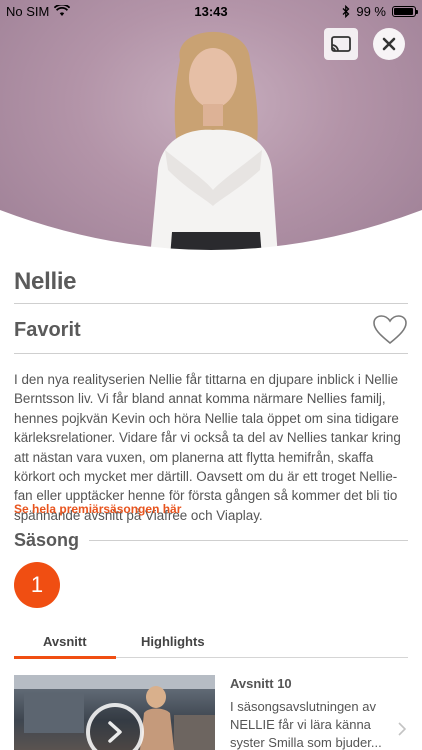 Image resolution: width=422 pixels, height=750 pixels. What do you see at coordinates (346, 11) in the screenshot?
I see `bluetooth-icon` at bounding box center [346, 11].